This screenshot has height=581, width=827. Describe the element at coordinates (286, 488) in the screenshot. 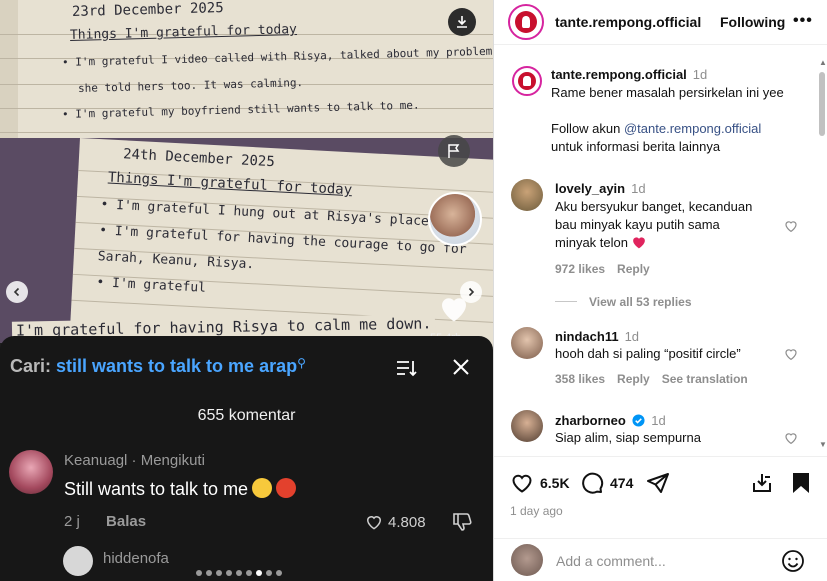

I see `angry-emoji-icon` at that location.